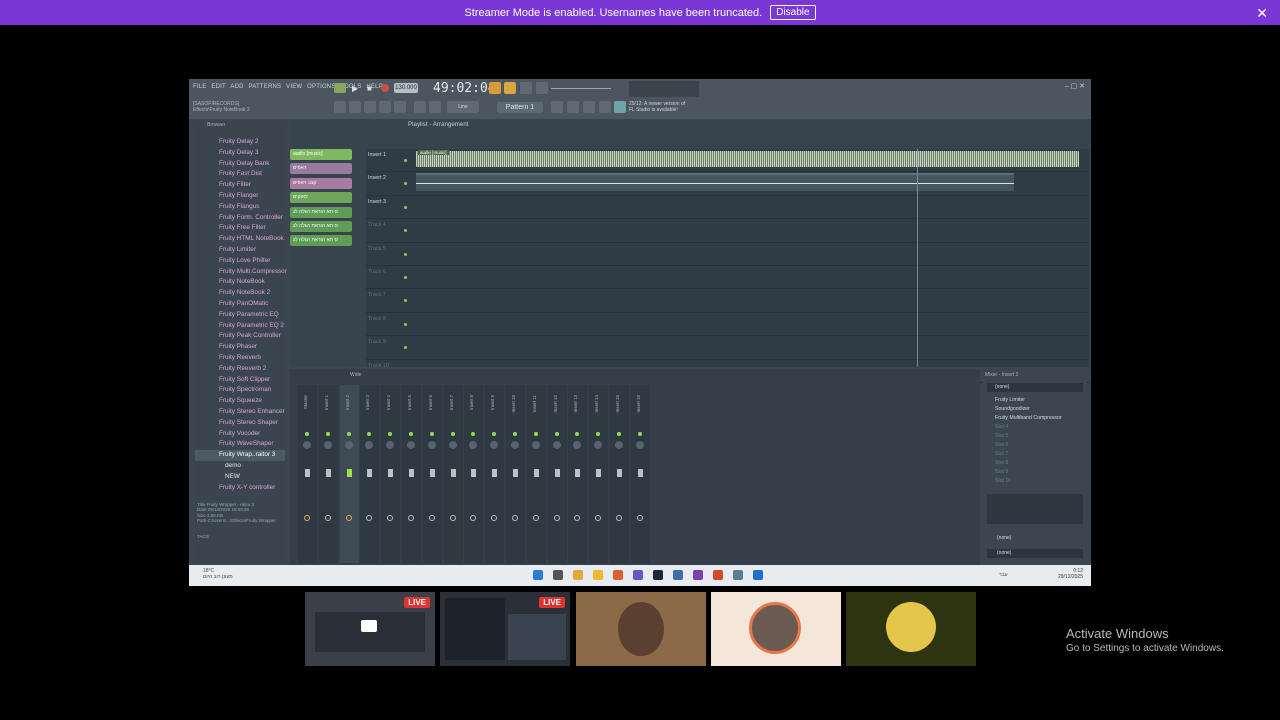 This screenshot has width=1280, height=720. What do you see at coordinates (241, 272) in the screenshot?
I see `browser-item: Fruity Multi.Compressor` at bounding box center [241, 272].